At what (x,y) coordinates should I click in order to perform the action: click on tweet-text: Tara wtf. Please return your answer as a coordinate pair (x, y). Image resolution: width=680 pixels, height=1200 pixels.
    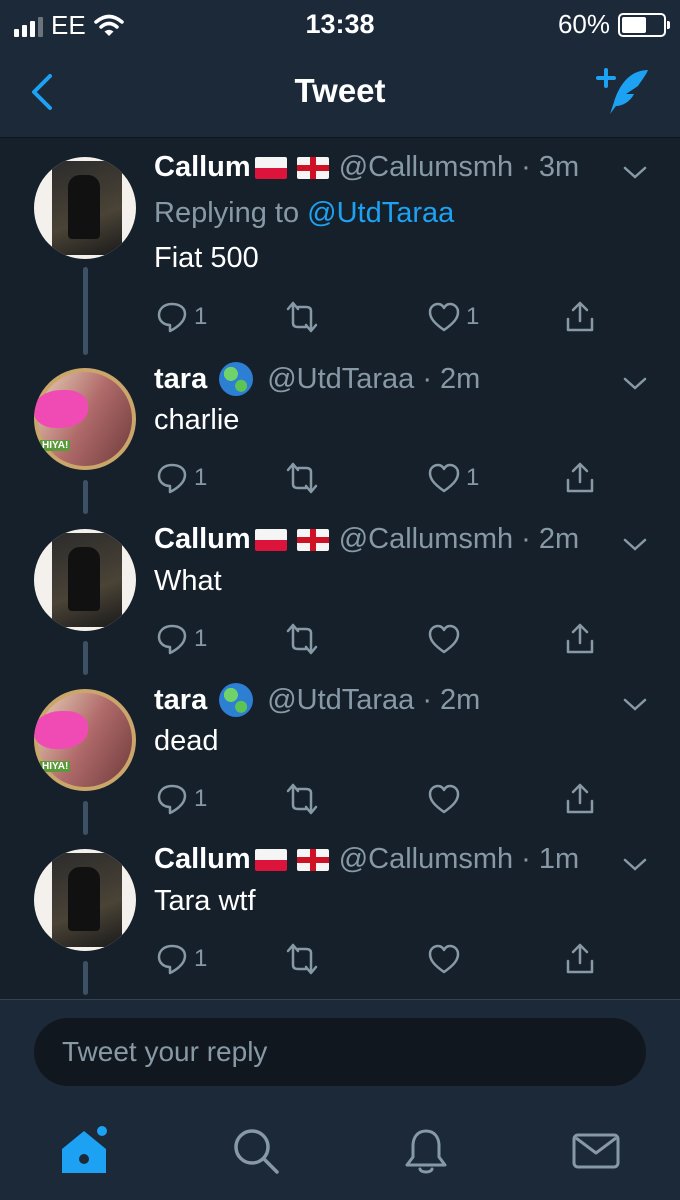
    Looking at the image, I should click on (205, 901).